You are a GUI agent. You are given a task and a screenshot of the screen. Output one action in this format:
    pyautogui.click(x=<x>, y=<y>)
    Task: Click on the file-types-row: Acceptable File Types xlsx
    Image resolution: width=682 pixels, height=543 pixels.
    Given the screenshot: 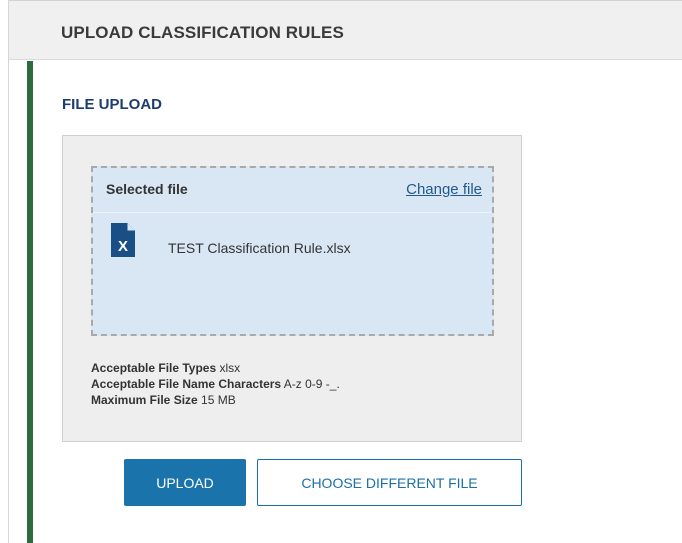 What is the action you would take?
    pyautogui.click(x=215, y=368)
    